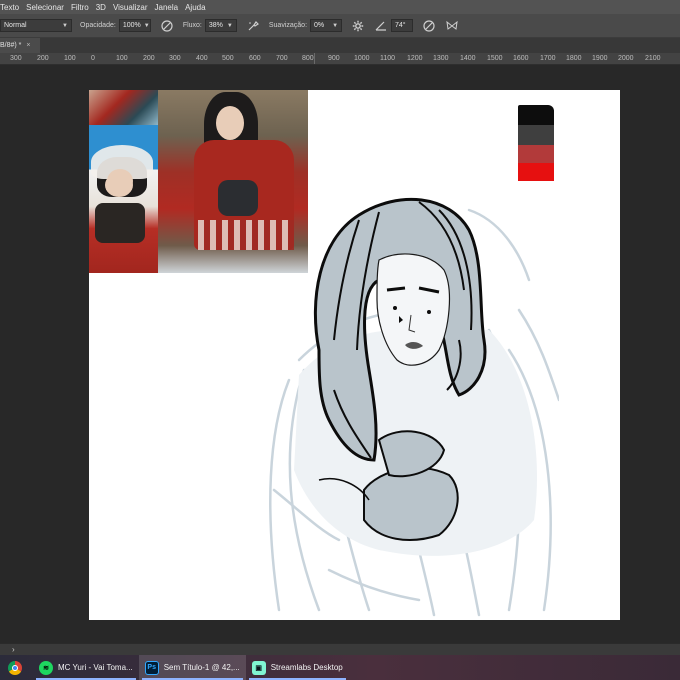 The width and height of the screenshot is (680, 680). What do you see at coordinates (468, 58) in the screenshot?
I see `ruler-tick: 1400` at bounding box center [468, 58].